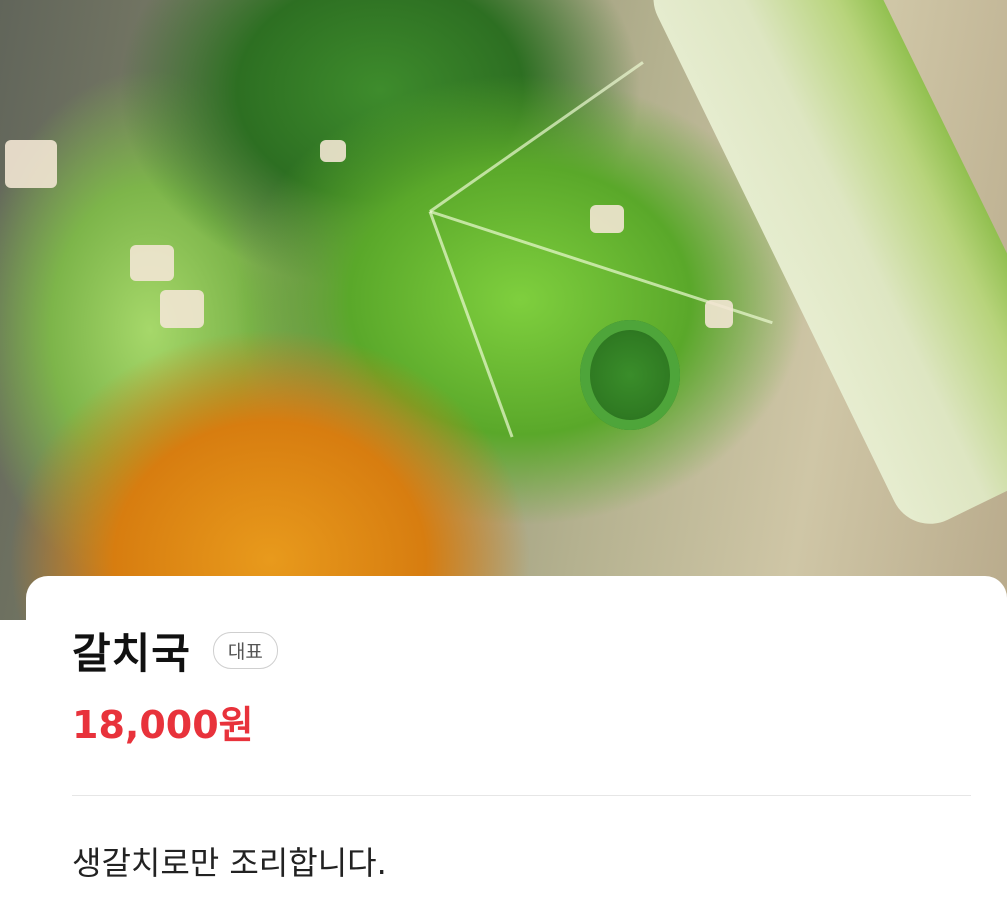 The width and height of the screenshot is (1007, 916). Describe the element at coordinates (163, 725) in the screenshot. I see `menu-price: 18,000원` at that location.